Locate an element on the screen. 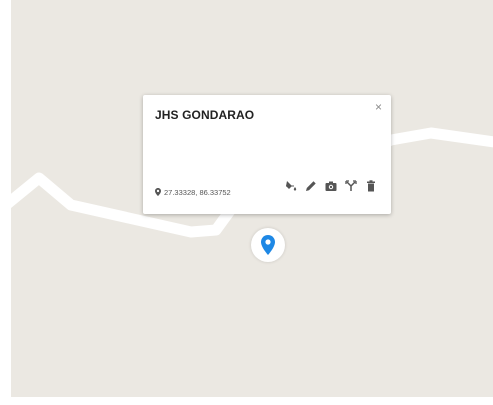 This screenshot has width=493, height=405. paint-bucket-icon is located at coordinates (291, 186).